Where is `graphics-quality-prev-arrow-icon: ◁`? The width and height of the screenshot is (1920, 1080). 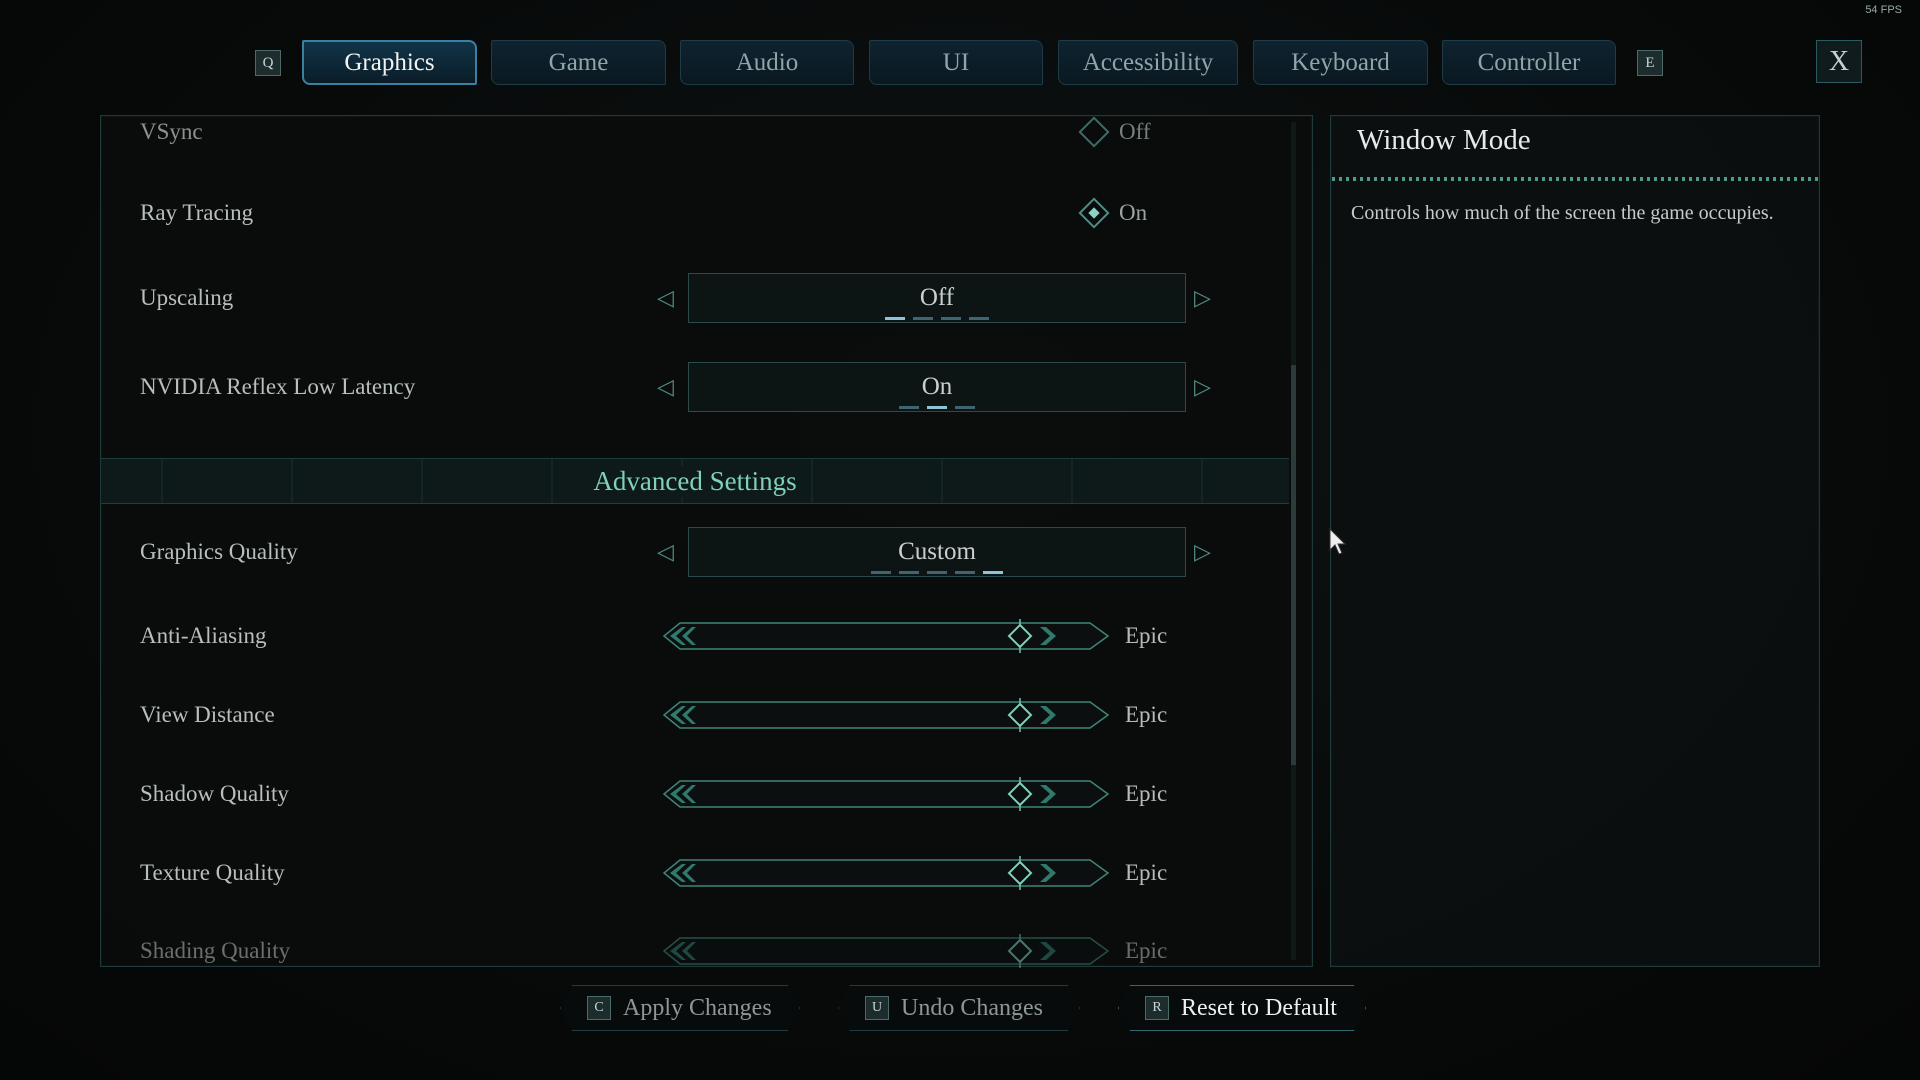 graphics-quality-prev-arrow-icon: ◁ is located at coordinates (665, 552).